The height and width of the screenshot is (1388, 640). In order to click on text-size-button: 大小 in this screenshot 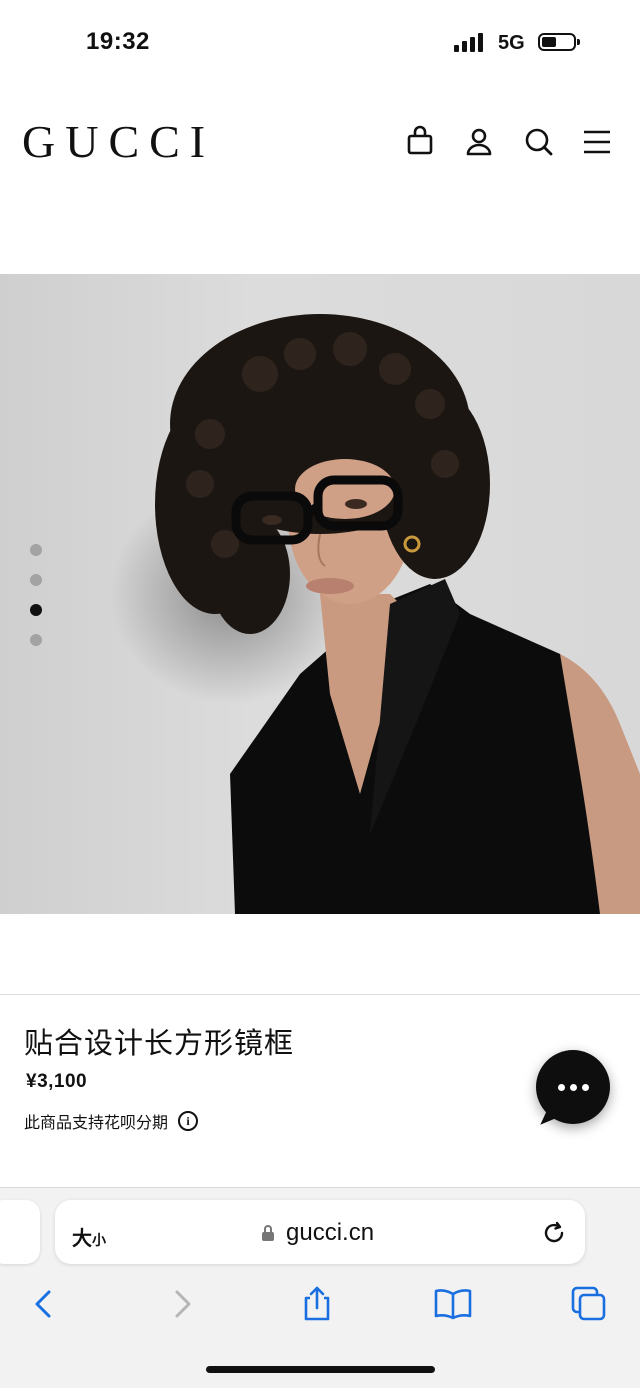, I will do `click(89, 1236)`.